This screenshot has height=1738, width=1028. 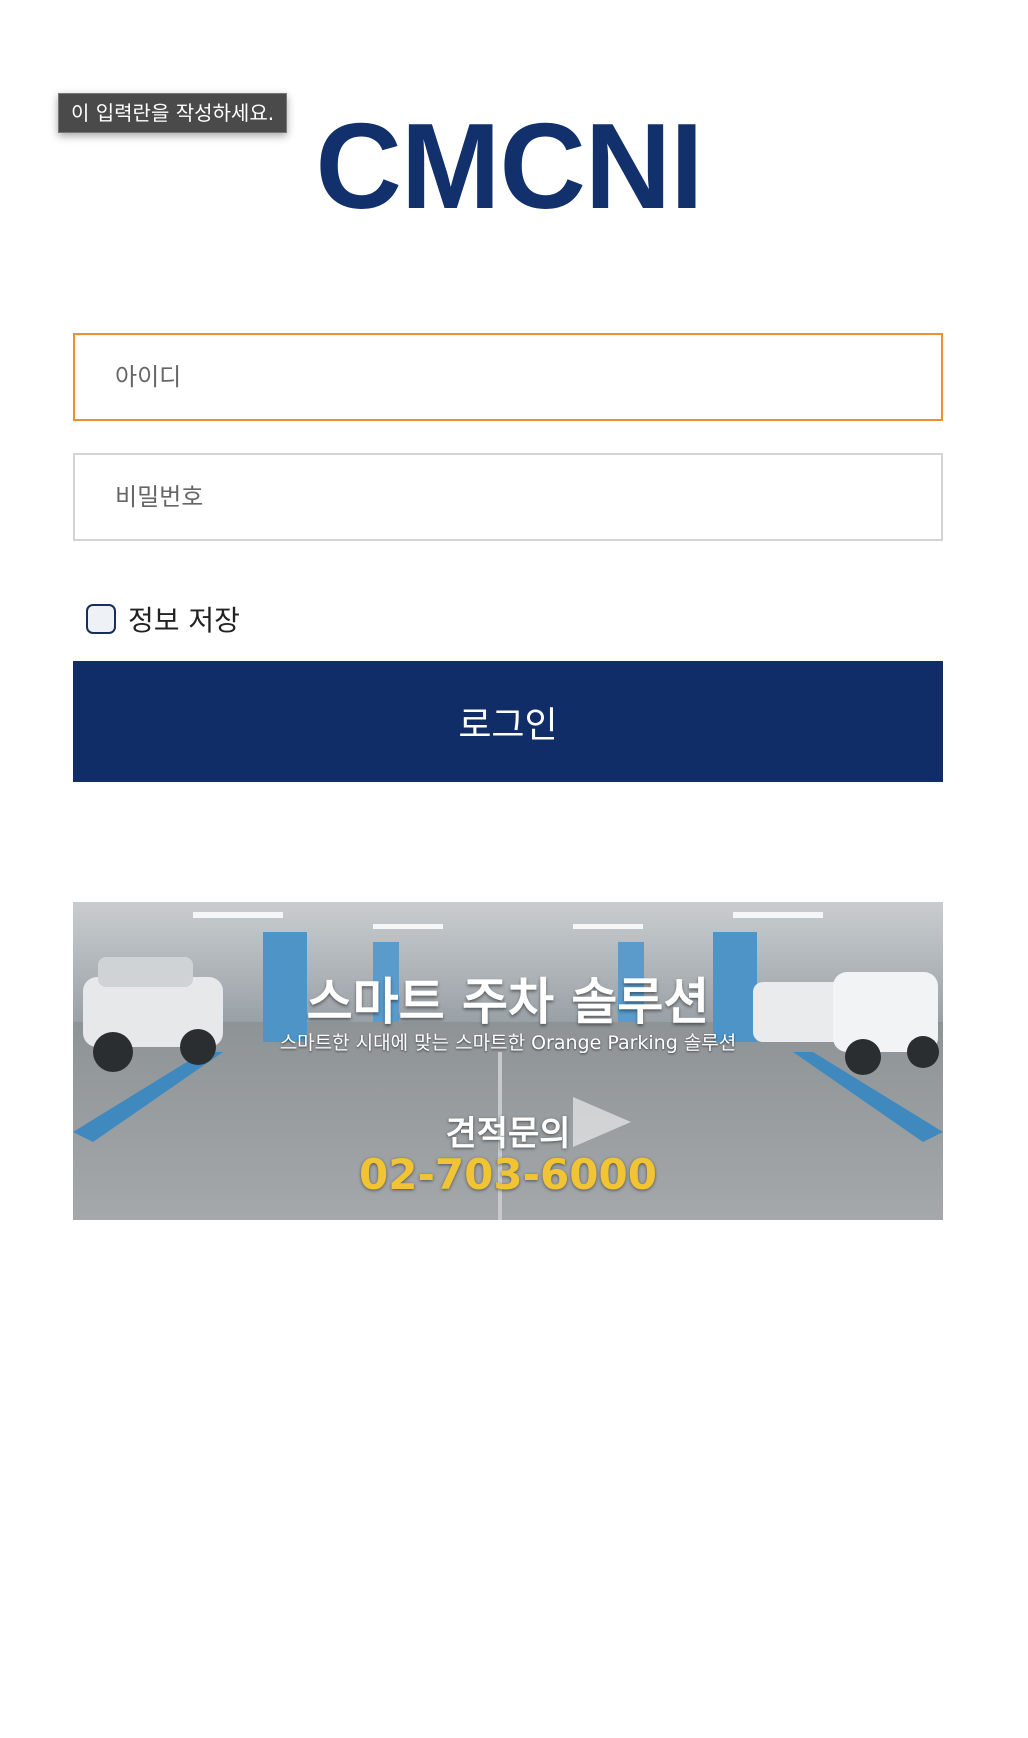 I want to click on remember-info: 정보 저장, so click(x=163, y=619).